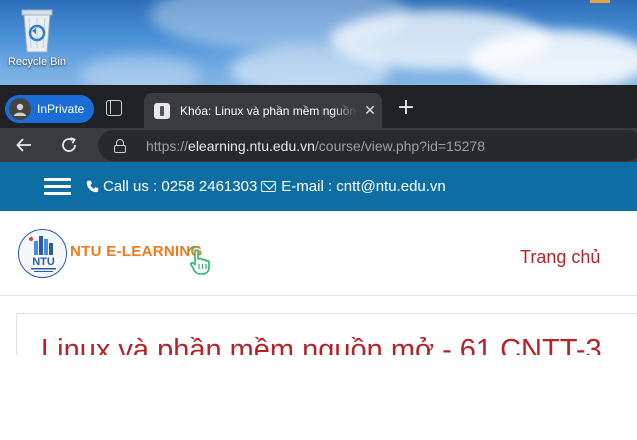 The image size is (637, 440). Describe the element at coordinates (43, 262) in the screenshot. I see `logo-badge-text: NTU` at that location.